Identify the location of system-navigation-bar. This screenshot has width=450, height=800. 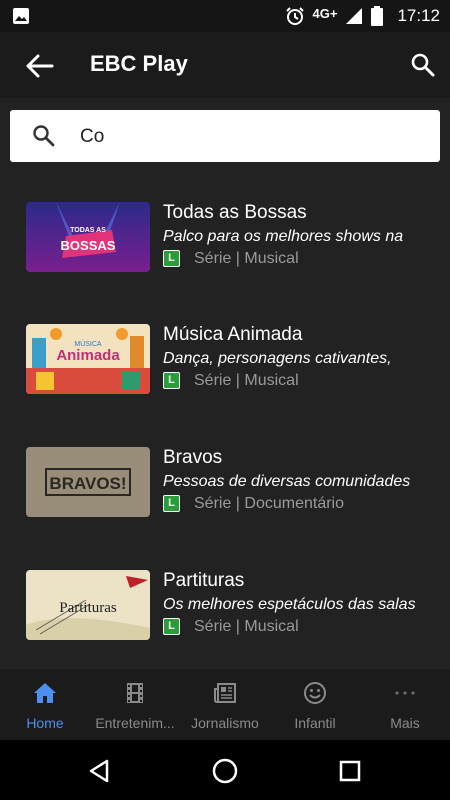
(225, 770).